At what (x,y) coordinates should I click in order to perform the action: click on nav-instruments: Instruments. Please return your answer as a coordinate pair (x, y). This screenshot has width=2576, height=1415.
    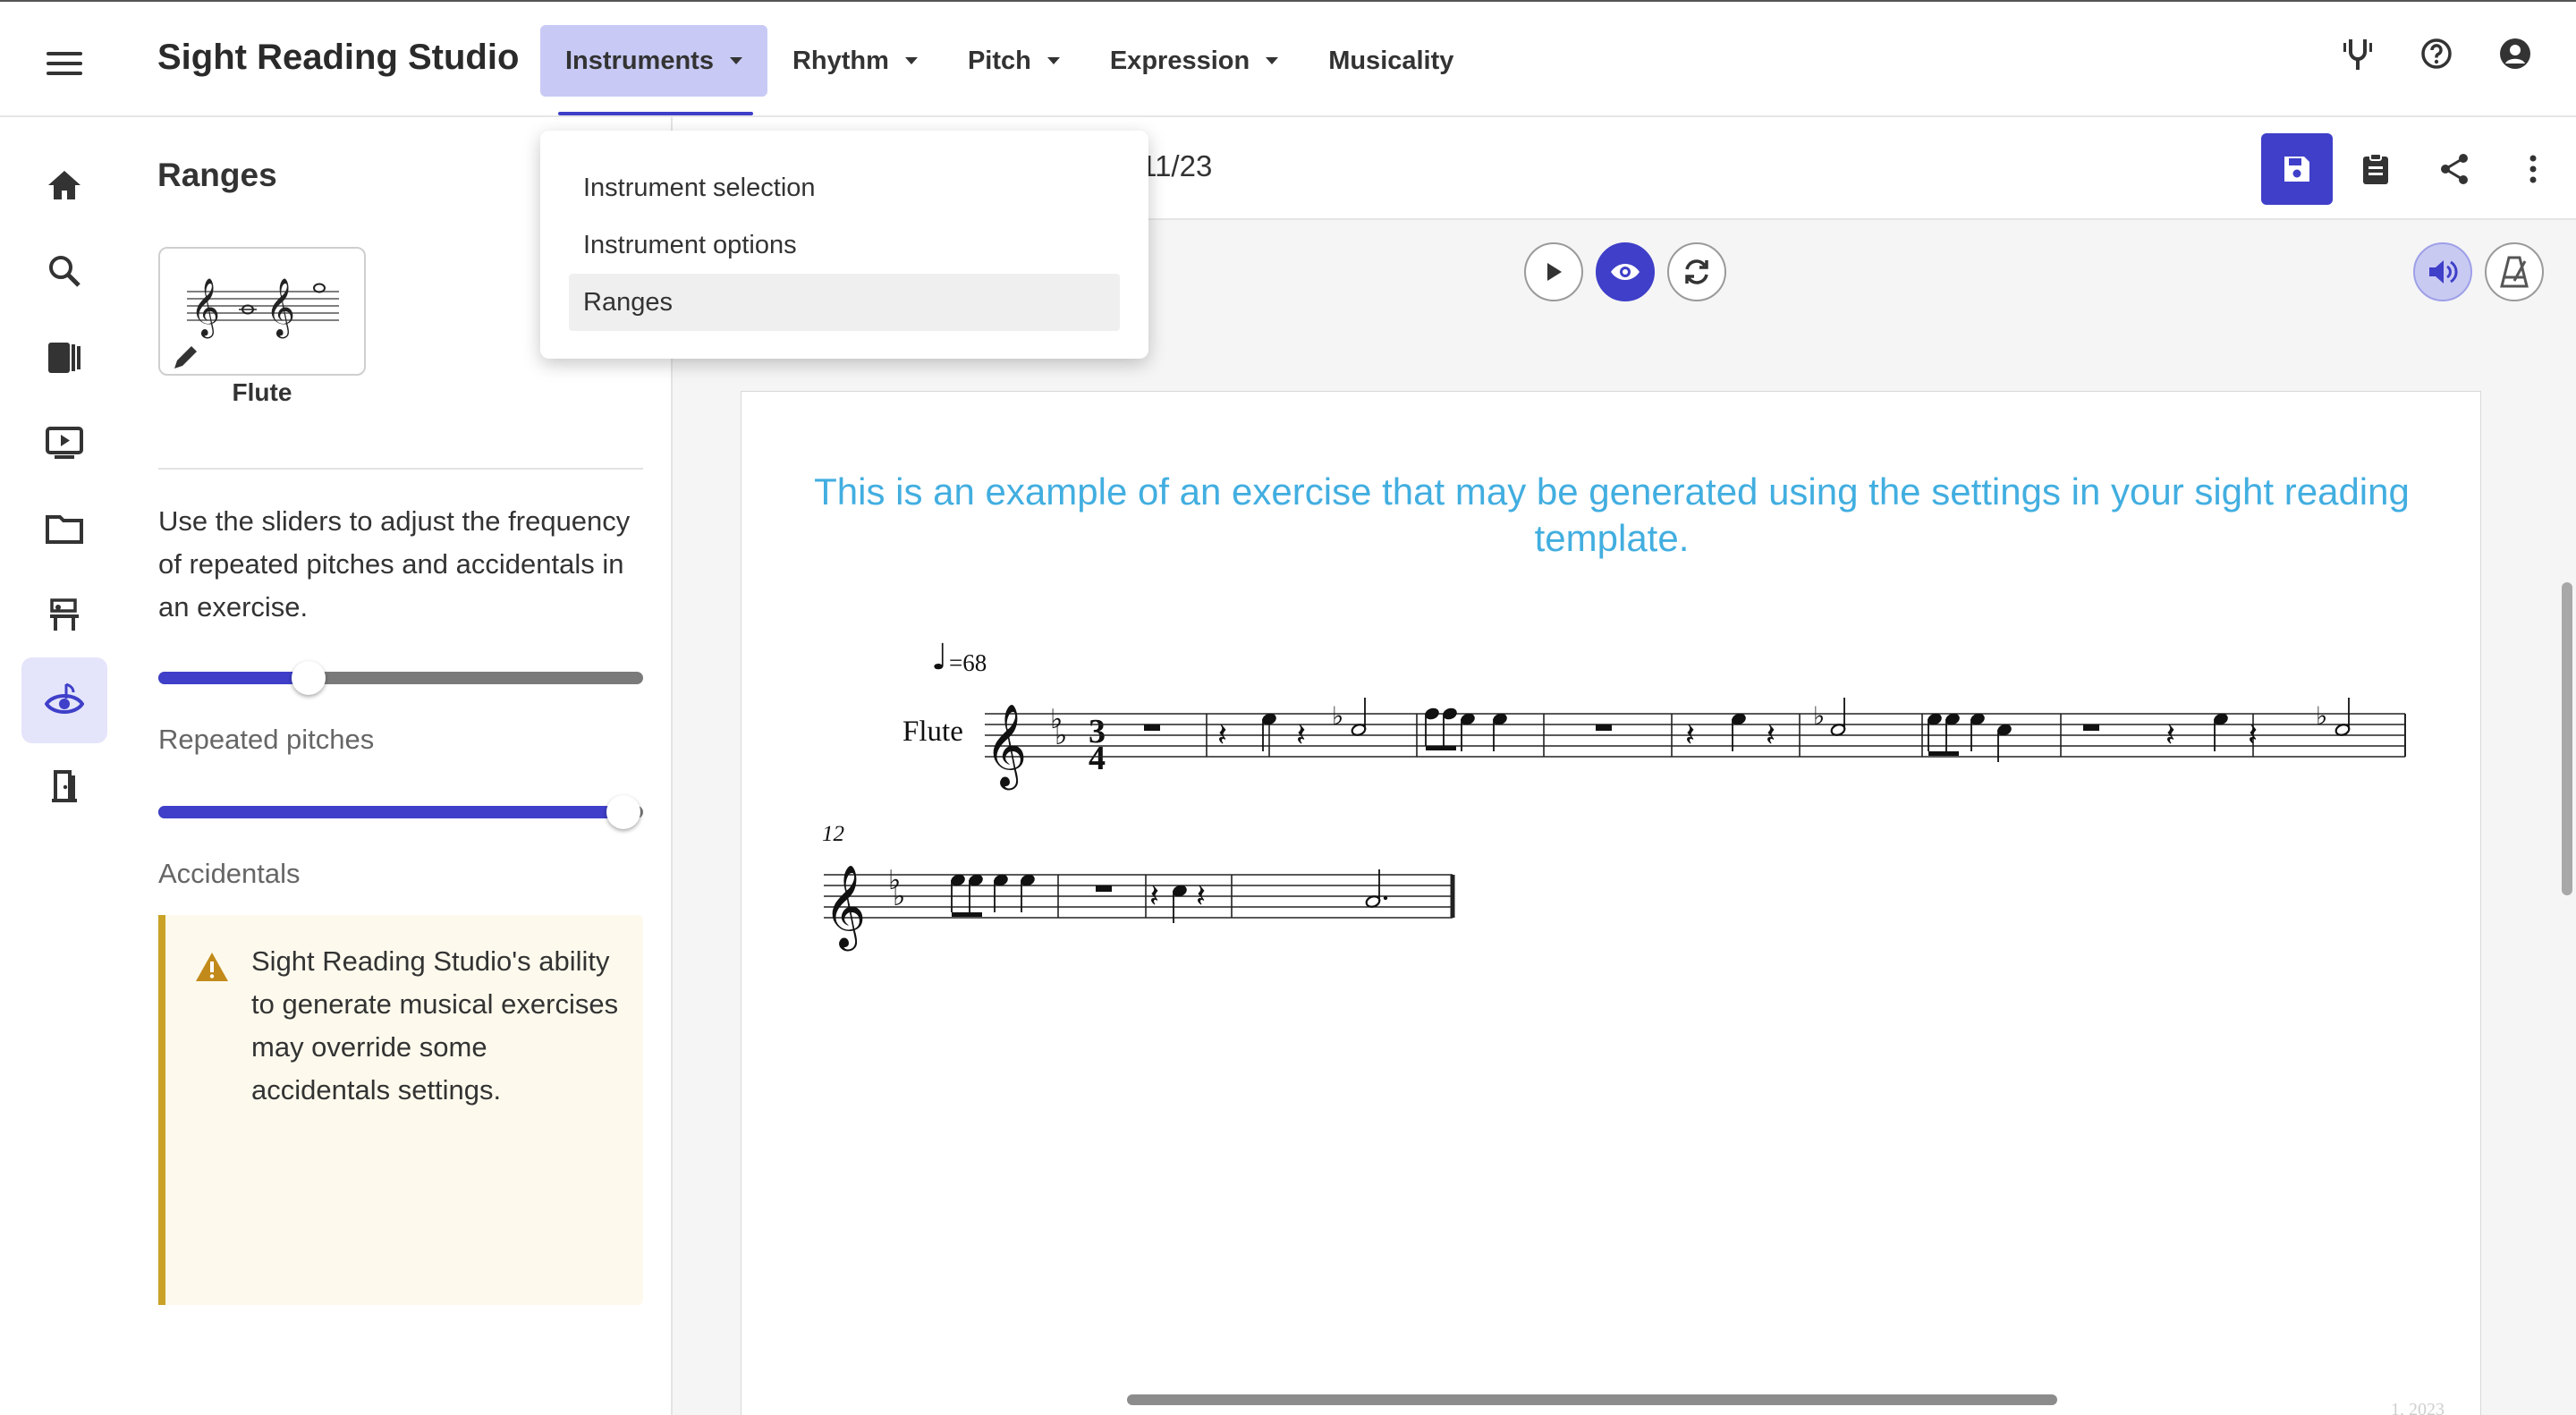
    Looking at the image, I should click on (653, 61).